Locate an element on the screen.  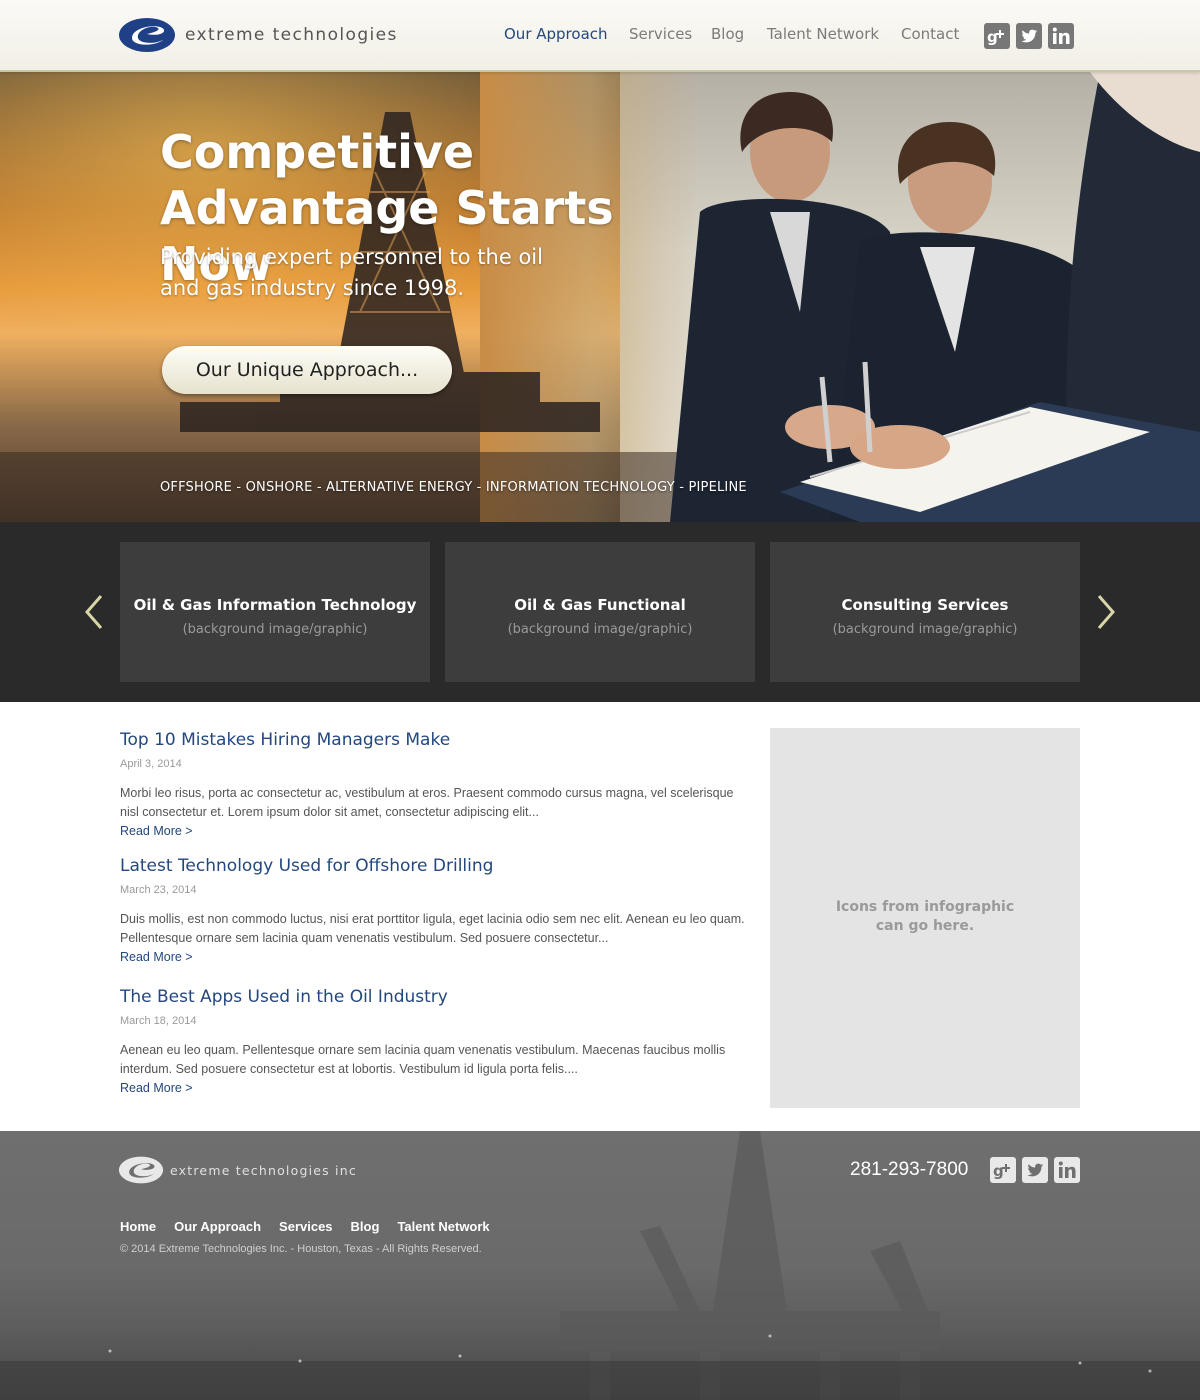
footer-link-home: Home is located at coordinates (138, 1226).